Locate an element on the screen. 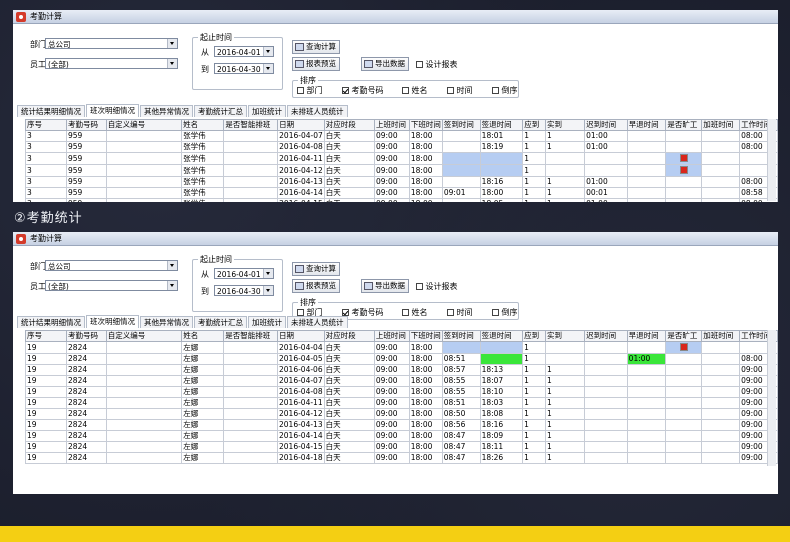  sort-option-0: 部门 is located at coordinates (310, 90).